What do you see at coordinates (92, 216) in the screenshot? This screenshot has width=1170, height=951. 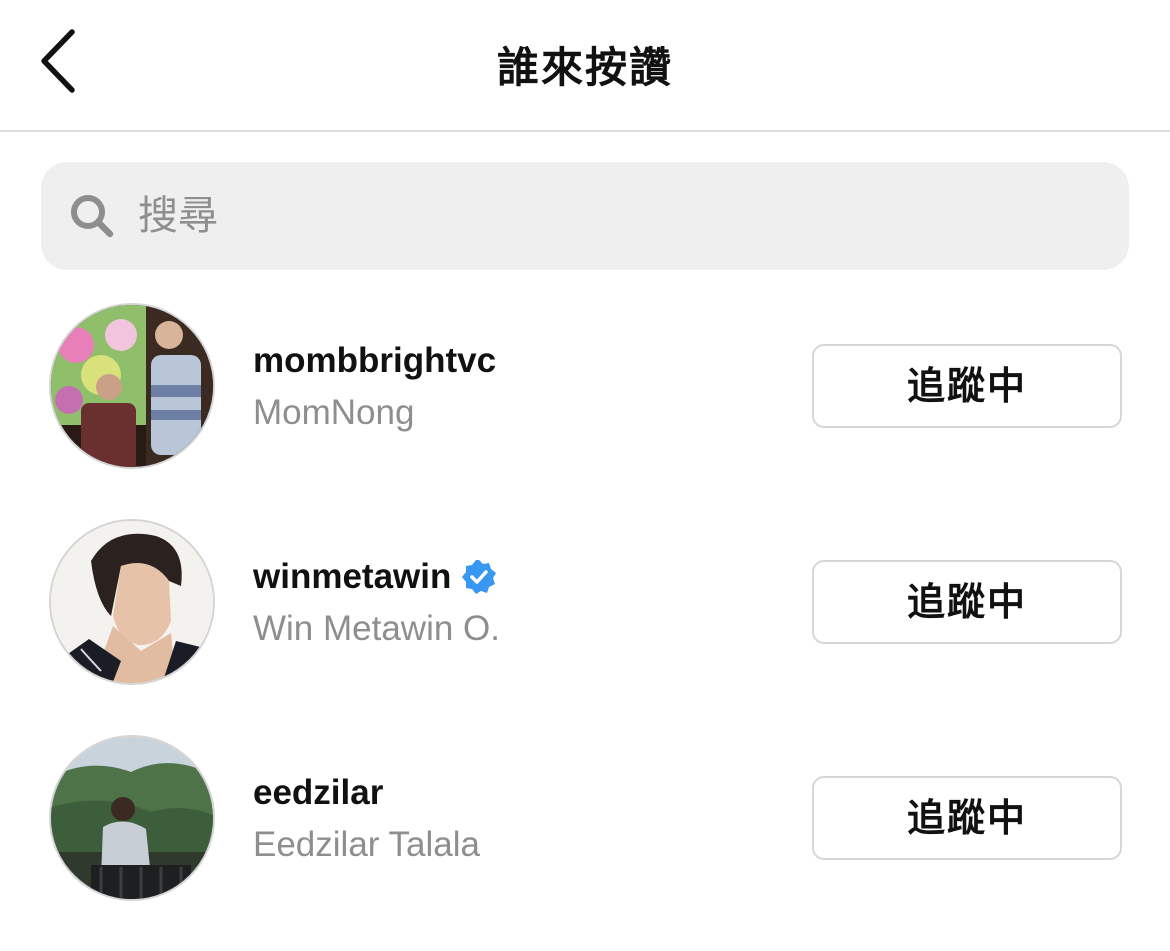 I see `search-icon` at bounding box center [92, 216].